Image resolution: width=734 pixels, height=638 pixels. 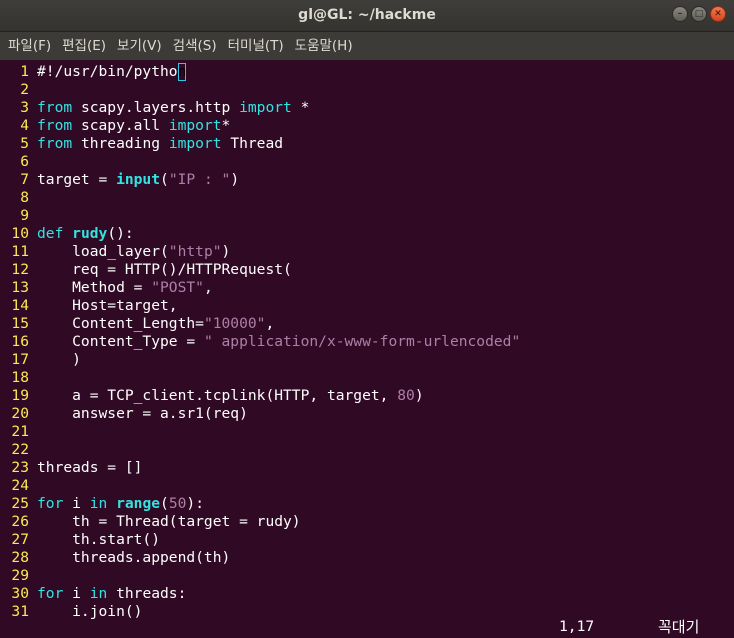 I want to click on code-token: for, so click(x=50, y=503).